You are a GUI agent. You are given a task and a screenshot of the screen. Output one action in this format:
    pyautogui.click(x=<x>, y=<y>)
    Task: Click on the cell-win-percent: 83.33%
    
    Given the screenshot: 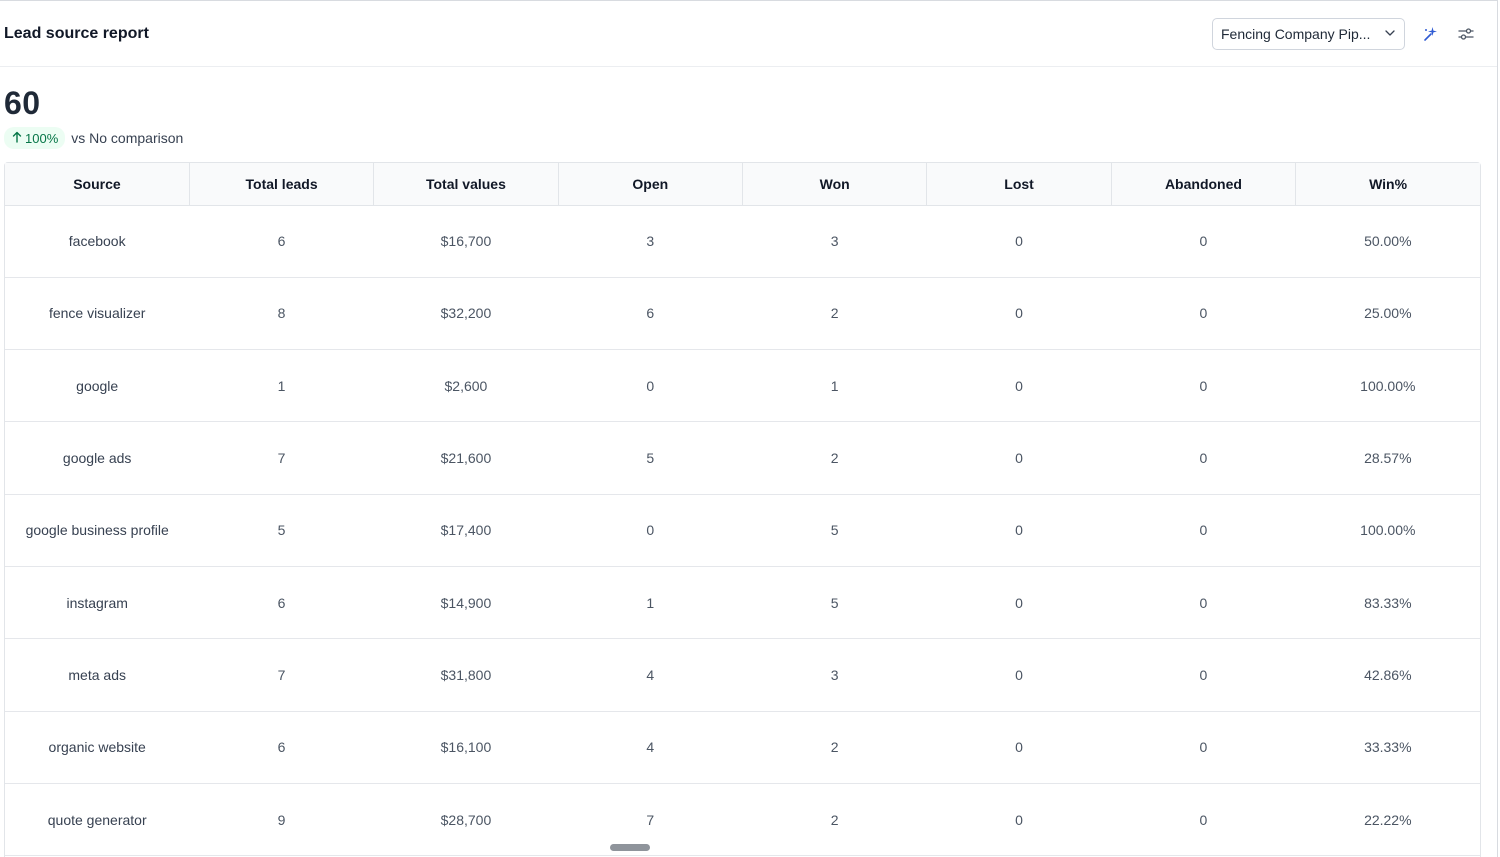 What is the action you would take?
    pyautogui.click(x=1387, y=603)
    